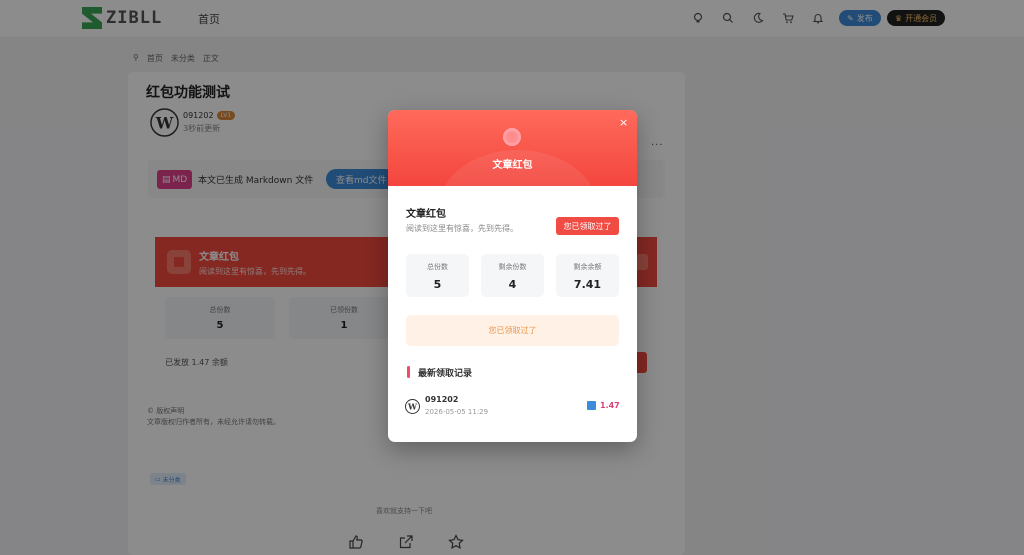 The height and width of the screenshot is (555, 1024). I want to click on svg-text: W, so click(412, 407).